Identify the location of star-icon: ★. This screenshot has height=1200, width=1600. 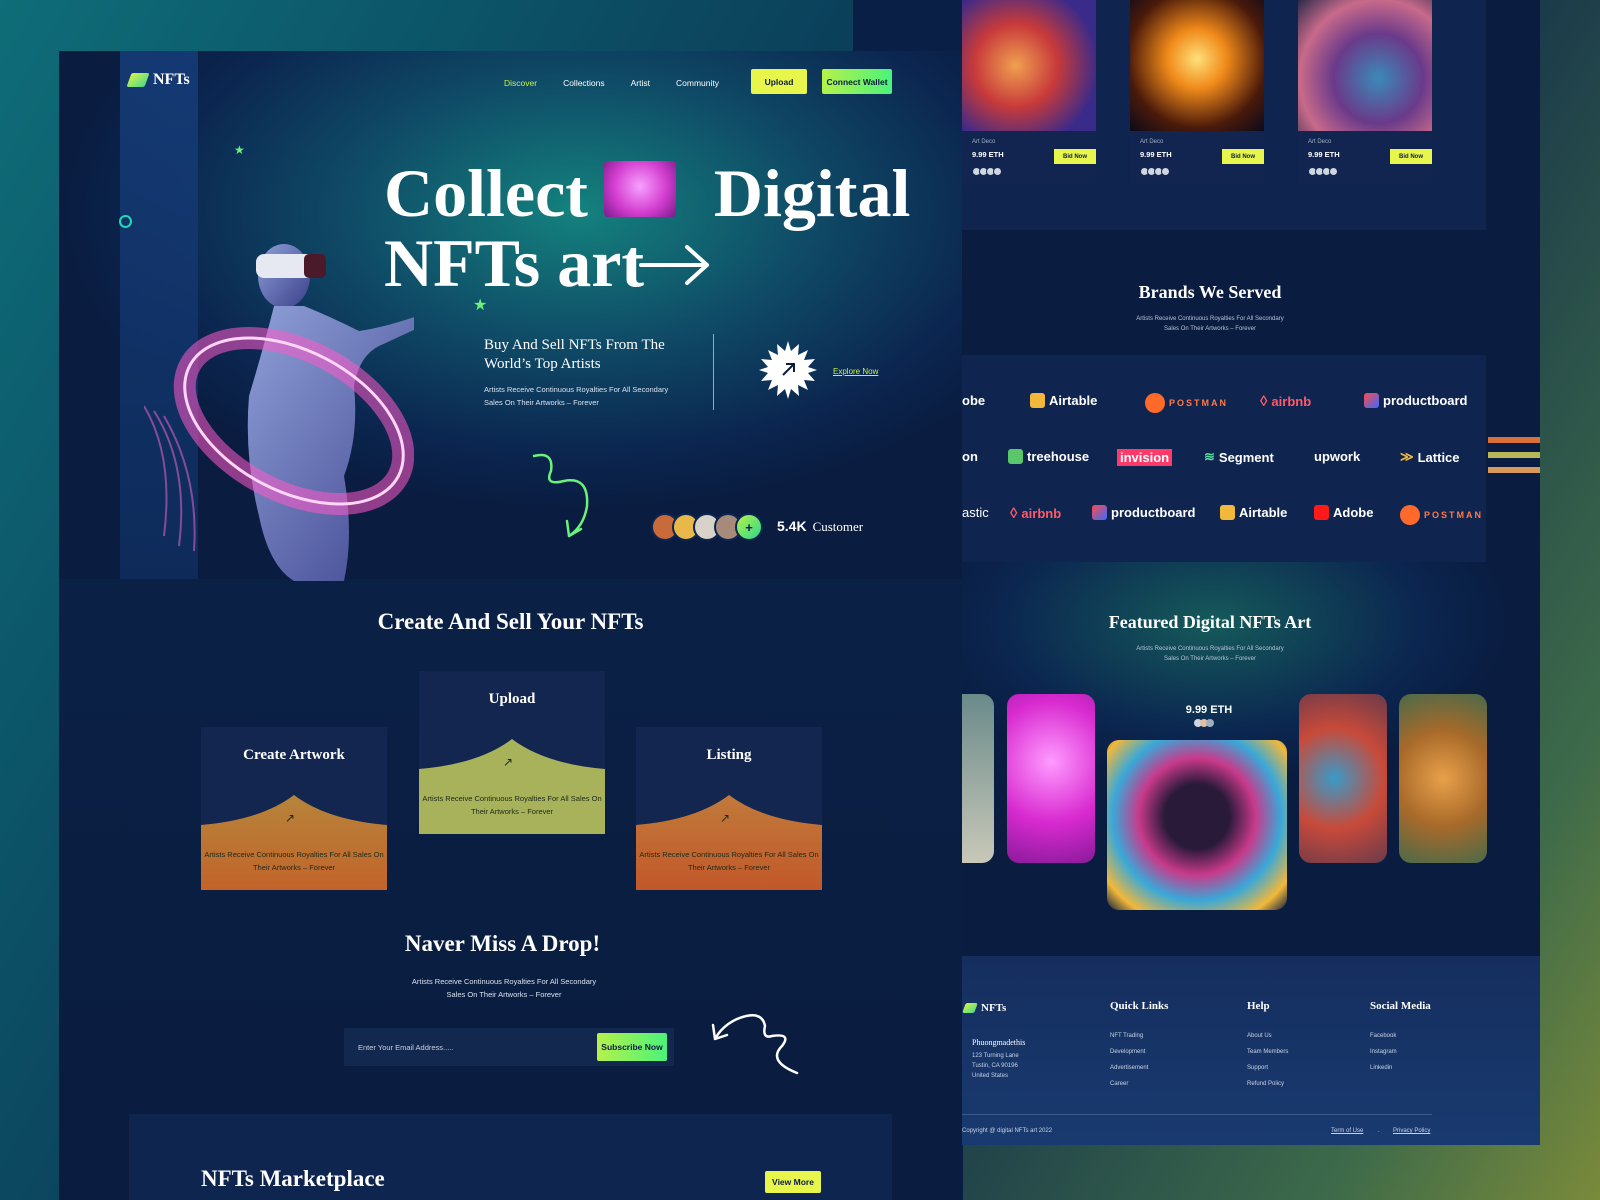
(239, 150).